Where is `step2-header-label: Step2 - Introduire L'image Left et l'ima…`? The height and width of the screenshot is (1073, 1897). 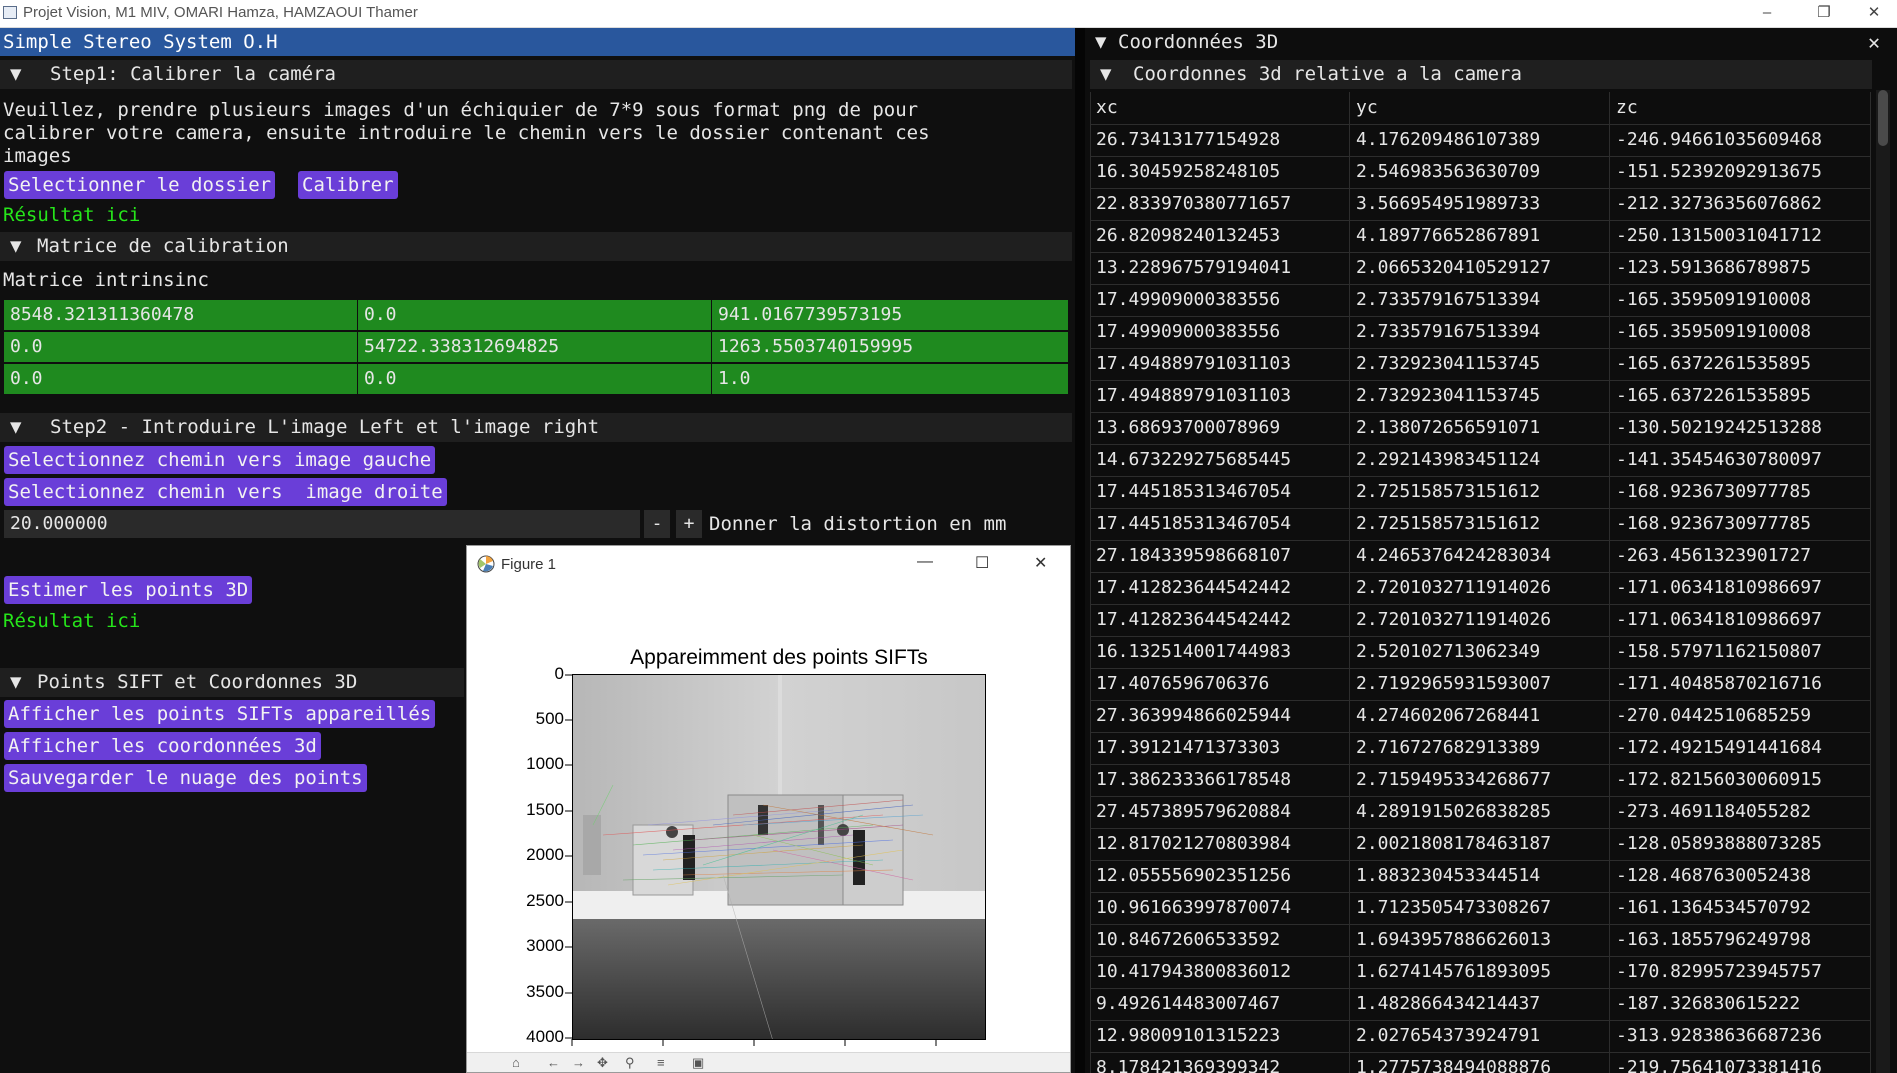 step2-header-label: Step2 - Introduire L'image Left et l'ima… is located at coordinates (325, 427).